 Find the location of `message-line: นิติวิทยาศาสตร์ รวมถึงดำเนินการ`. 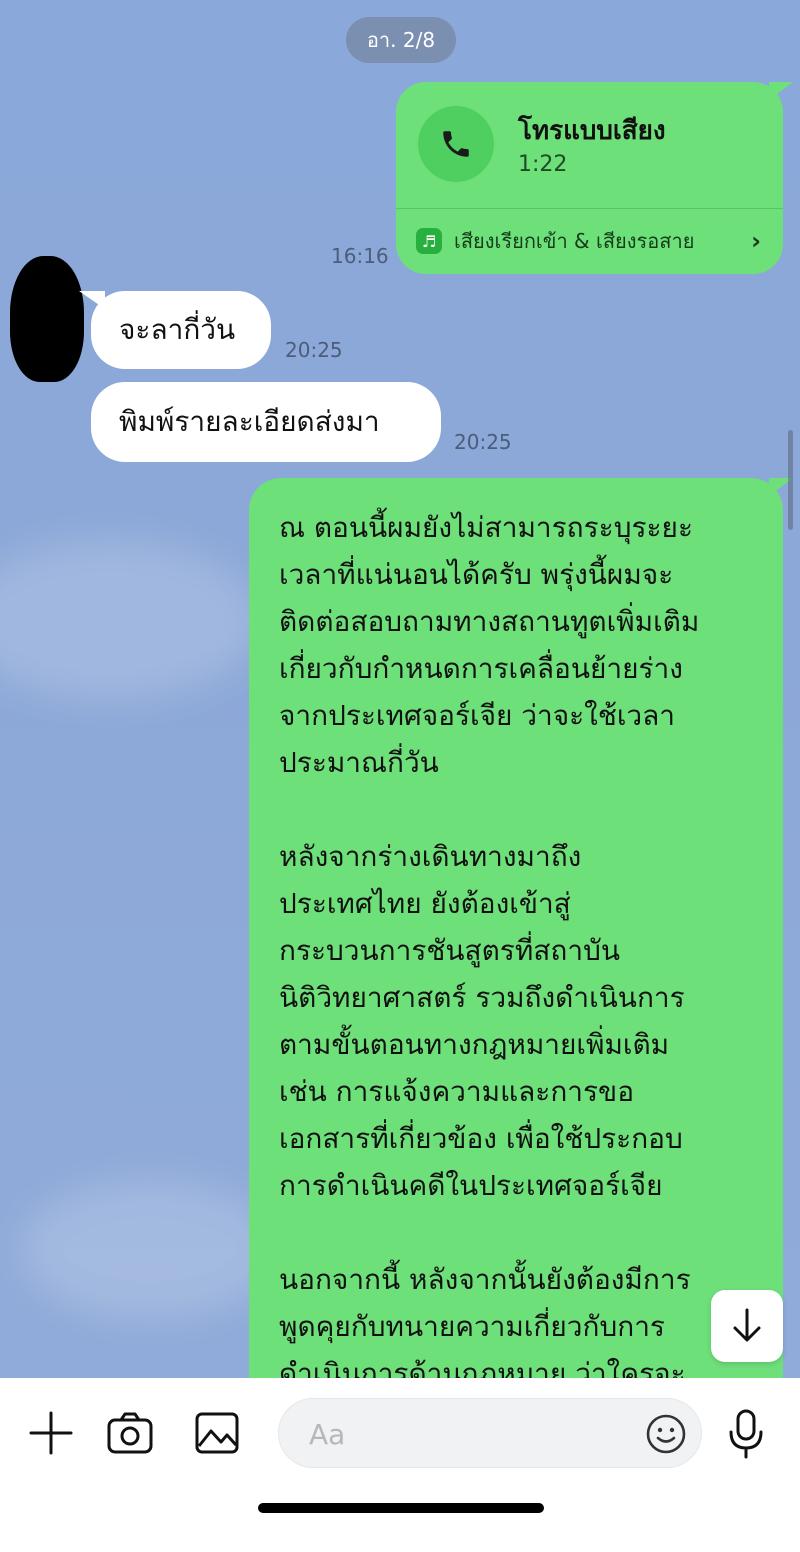

message-line: นิติวิทยาศาสตร์ รวมถึงดำเนินการ is located at coordinates (482, 997).